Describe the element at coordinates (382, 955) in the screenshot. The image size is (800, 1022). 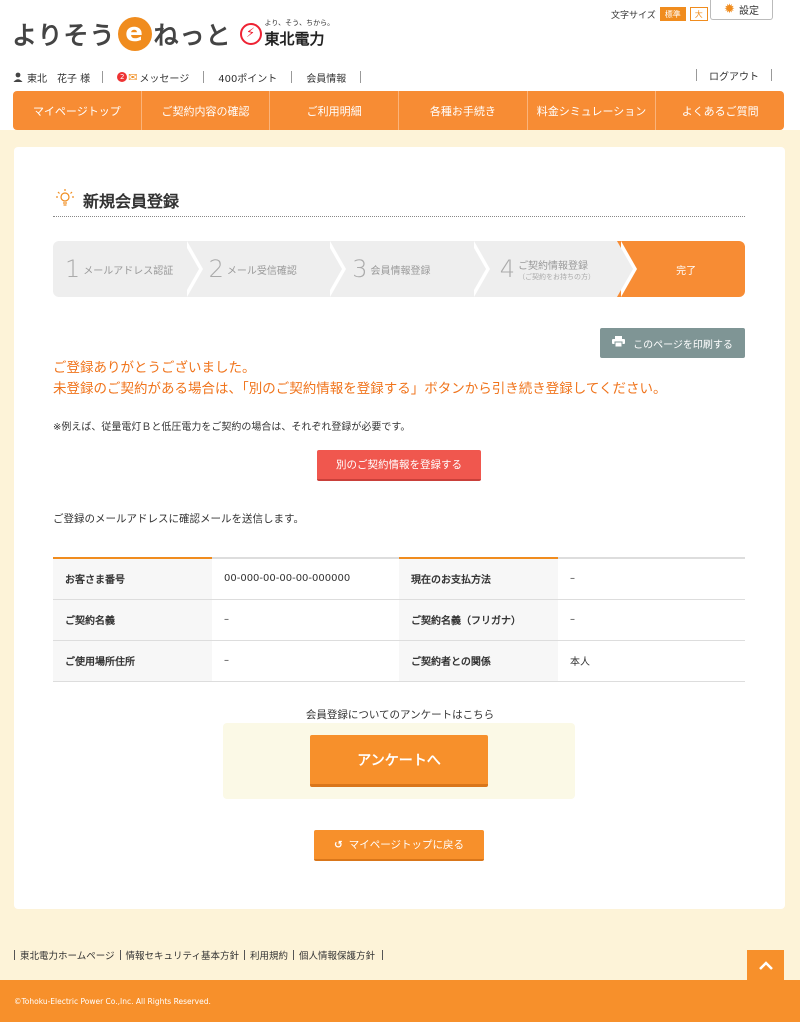
I see `footer-divider` at that location.